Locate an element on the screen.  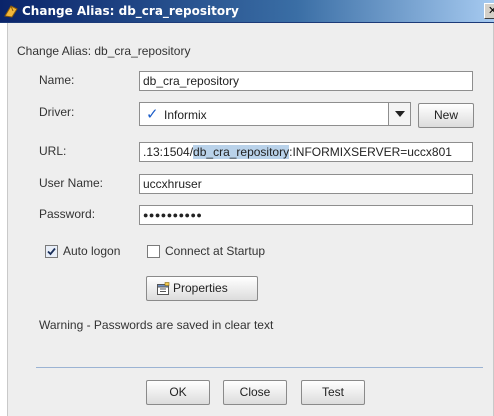
name-label: Name: is located at coordinates (57, 80).